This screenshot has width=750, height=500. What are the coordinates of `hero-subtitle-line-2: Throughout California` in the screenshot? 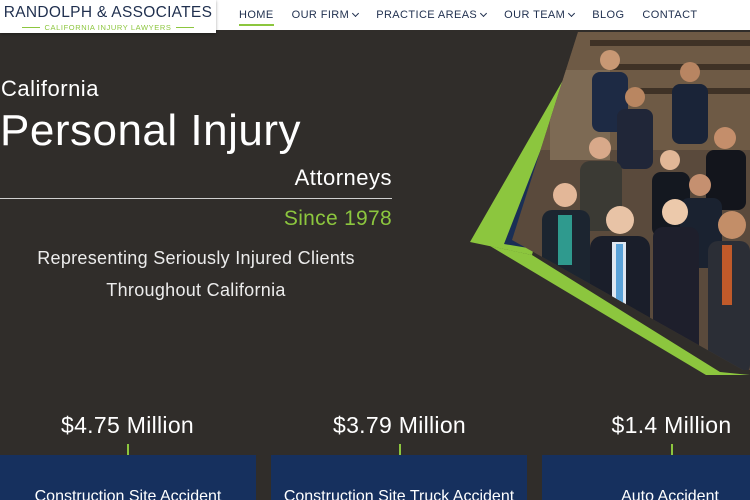 It's located at (196, 290).